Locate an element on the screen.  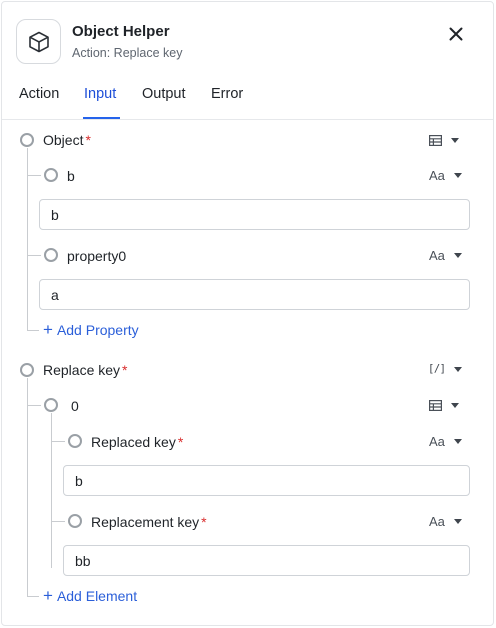
property0-value-input: a is located at coordinates (254, 294).